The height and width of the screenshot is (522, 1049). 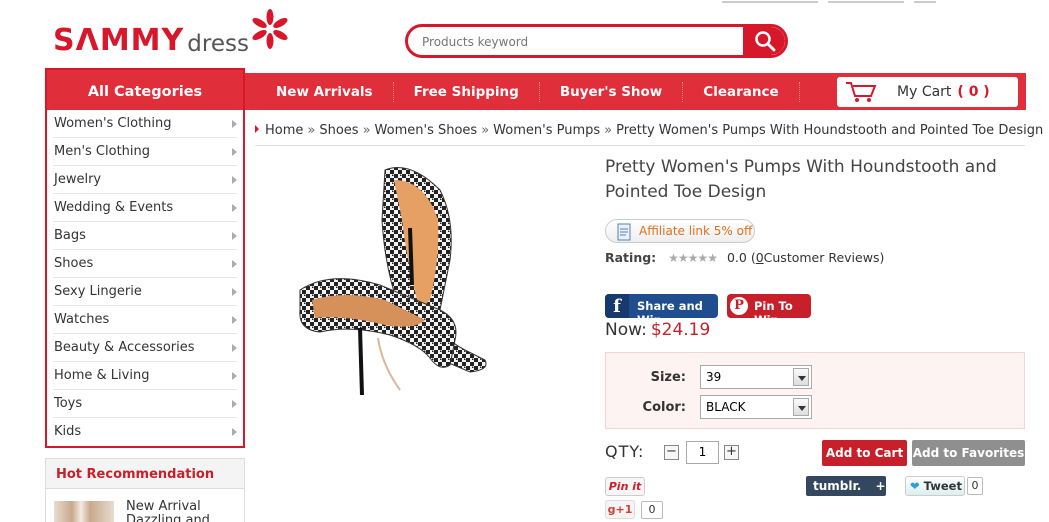 I want to click on site-logo: SΛMMY dress, so click(x=170, y=35).